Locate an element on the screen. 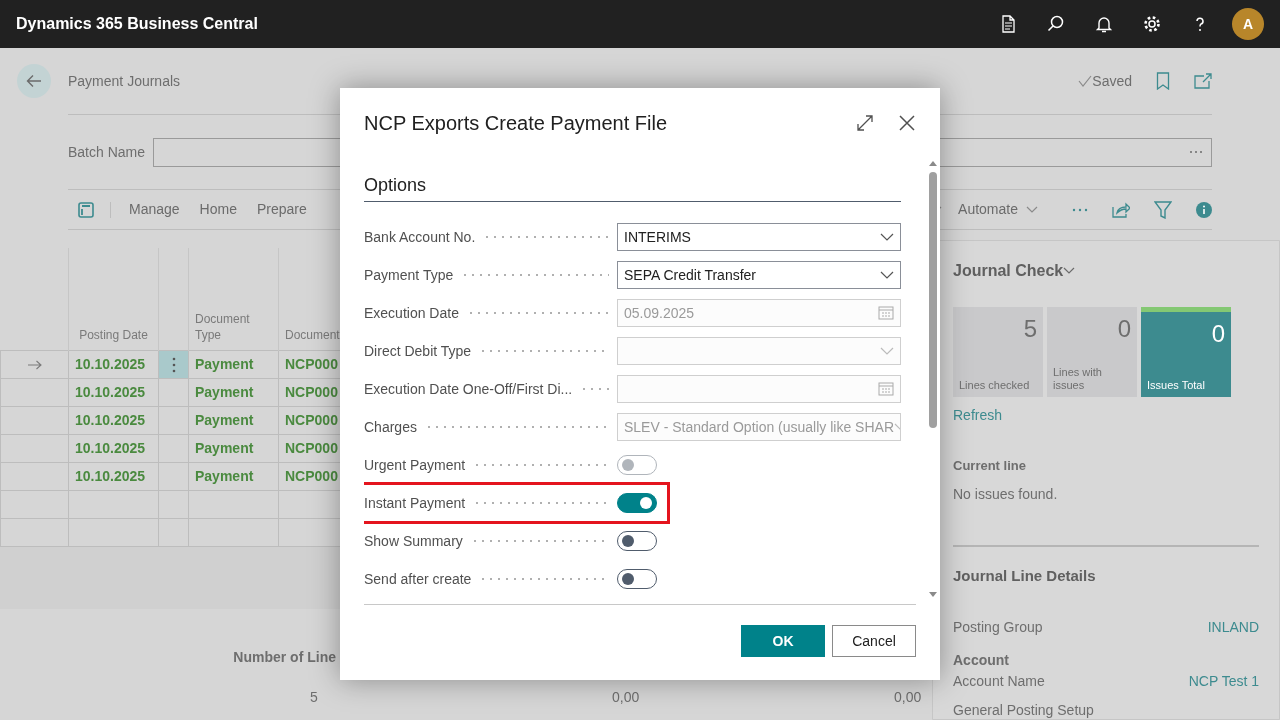 This screenshot has width=1280, height=720. app-title: Dynamics 365 Business Central is located at coordinates (137, 24).